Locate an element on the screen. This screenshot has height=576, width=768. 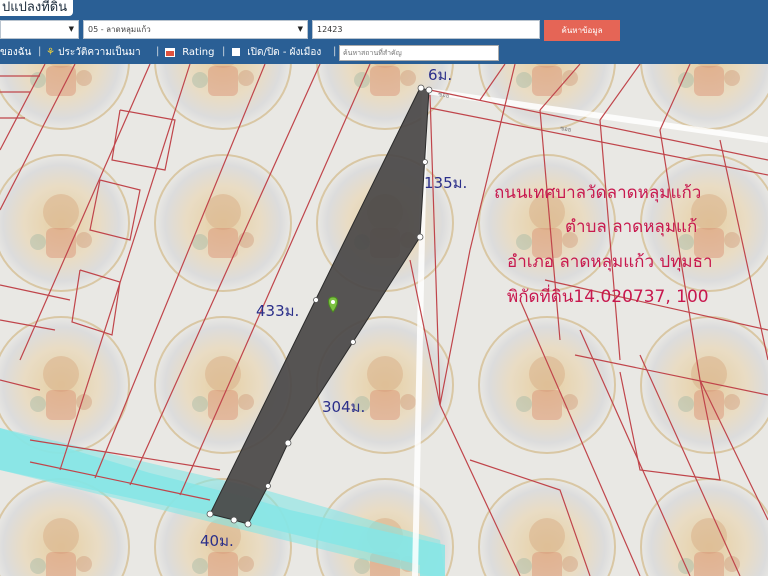
toolbar-item-history-label: ประวัติความเป็นมา is located at coordinates (99, 52).